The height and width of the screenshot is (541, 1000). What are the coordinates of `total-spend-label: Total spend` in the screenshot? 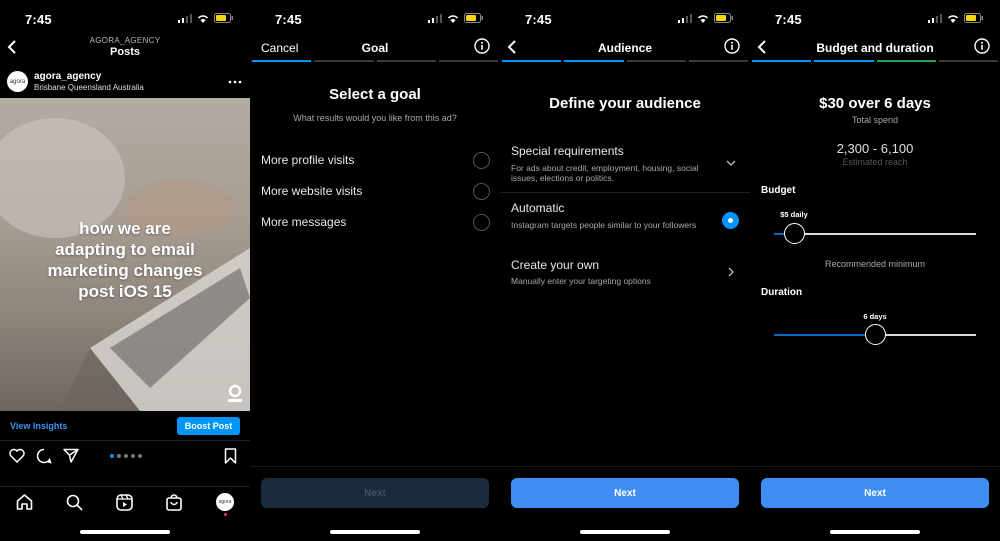 It's located at (875, 120).